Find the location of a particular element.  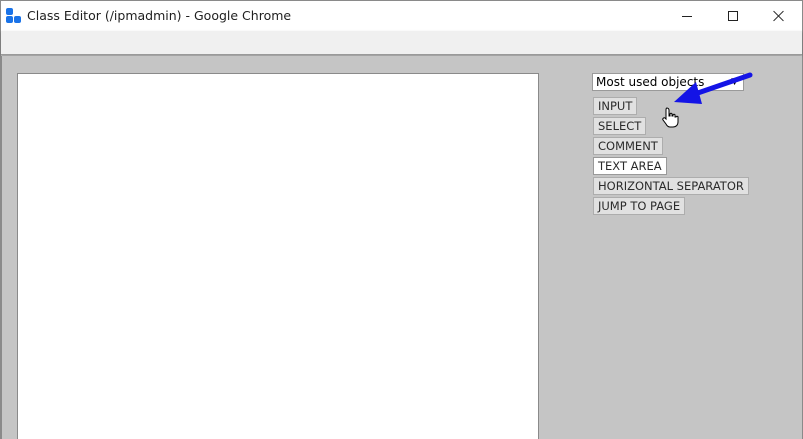

minimize-button is located at coordinates (687, 16).